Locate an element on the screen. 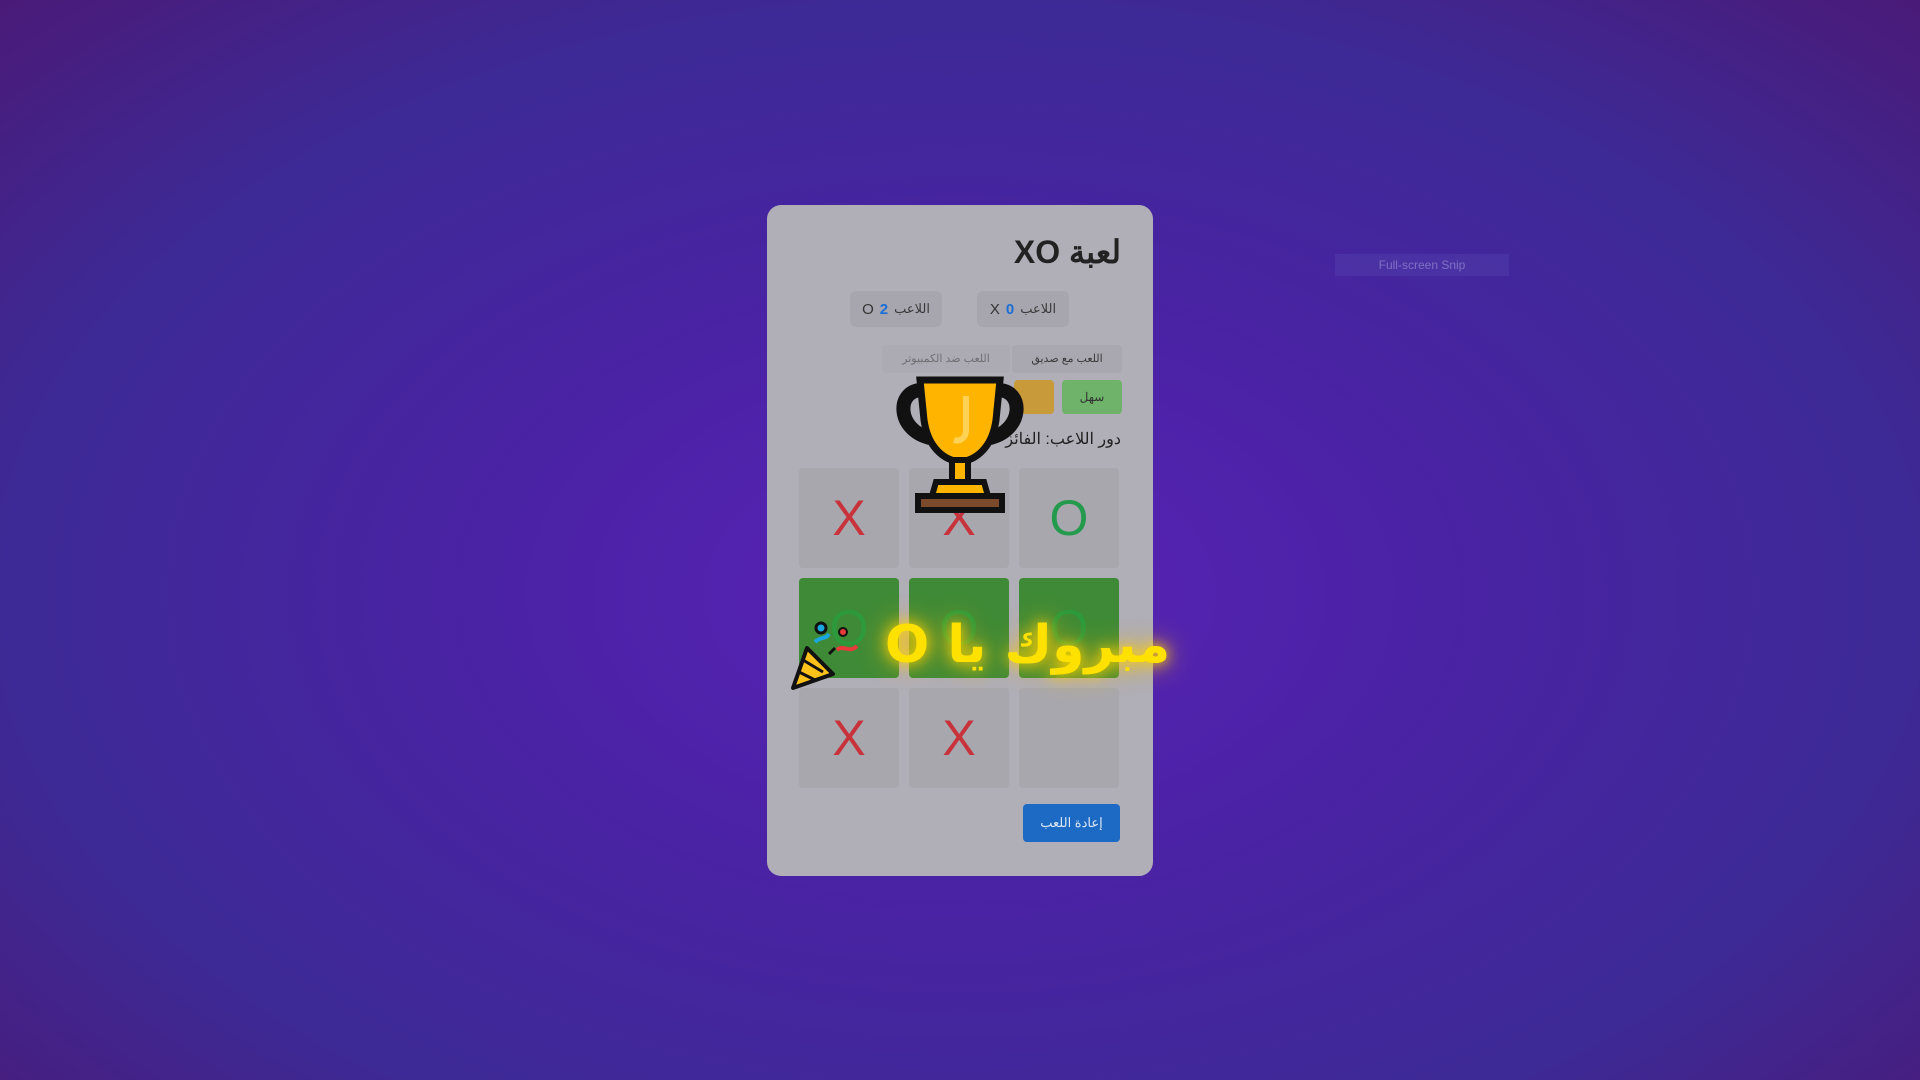 The height and width of the screenshot is (1080, 1920). restart-button: إعادة اللعب is located at coordinates (1071, 823).